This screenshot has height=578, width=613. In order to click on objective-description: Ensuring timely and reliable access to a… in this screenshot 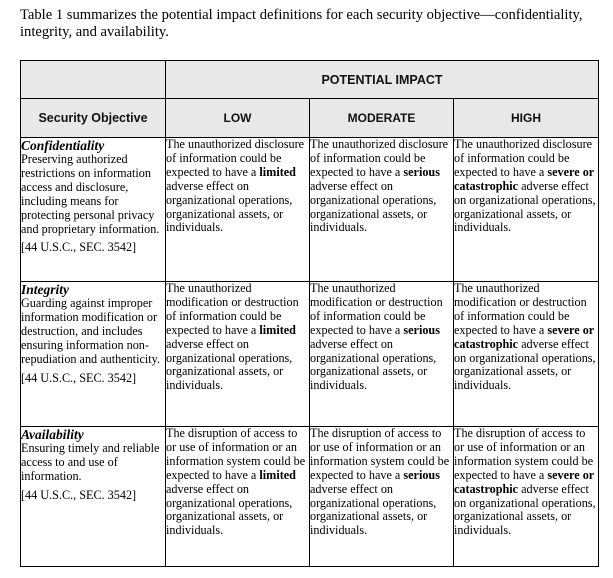, I will do `click(90, 462)`.